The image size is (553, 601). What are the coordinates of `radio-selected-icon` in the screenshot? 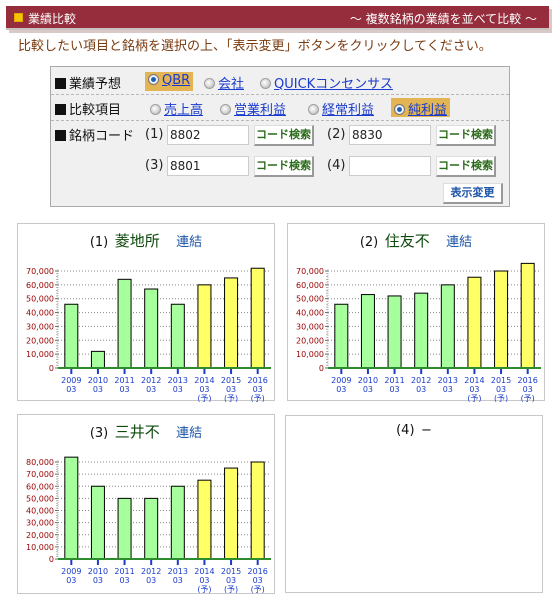 It's located at (399, 109).